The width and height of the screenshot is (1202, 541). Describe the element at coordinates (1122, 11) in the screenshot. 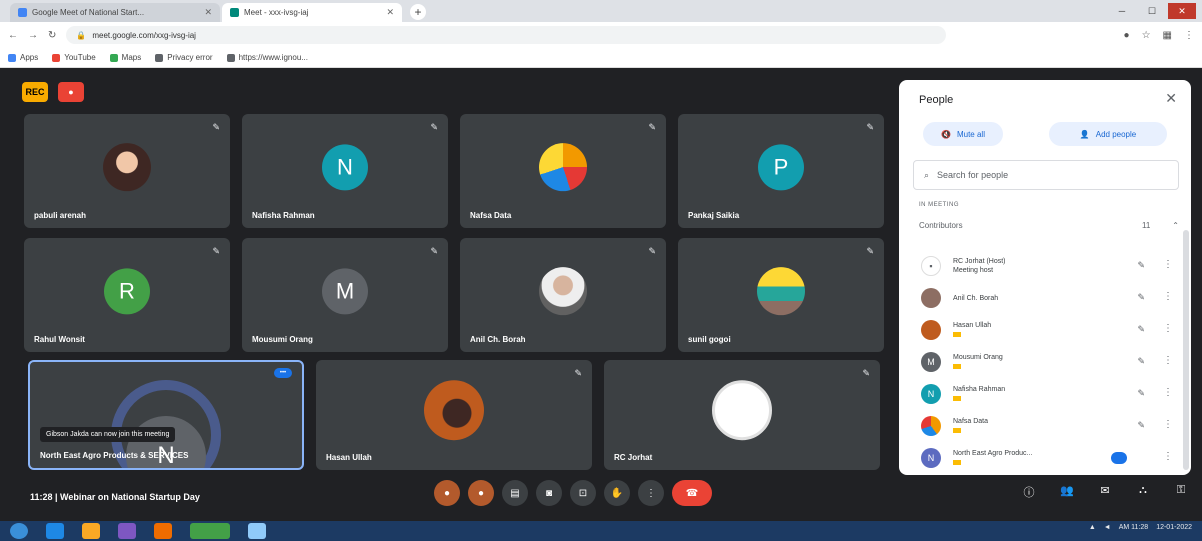

I see `minimize-icon: ─` at that location.